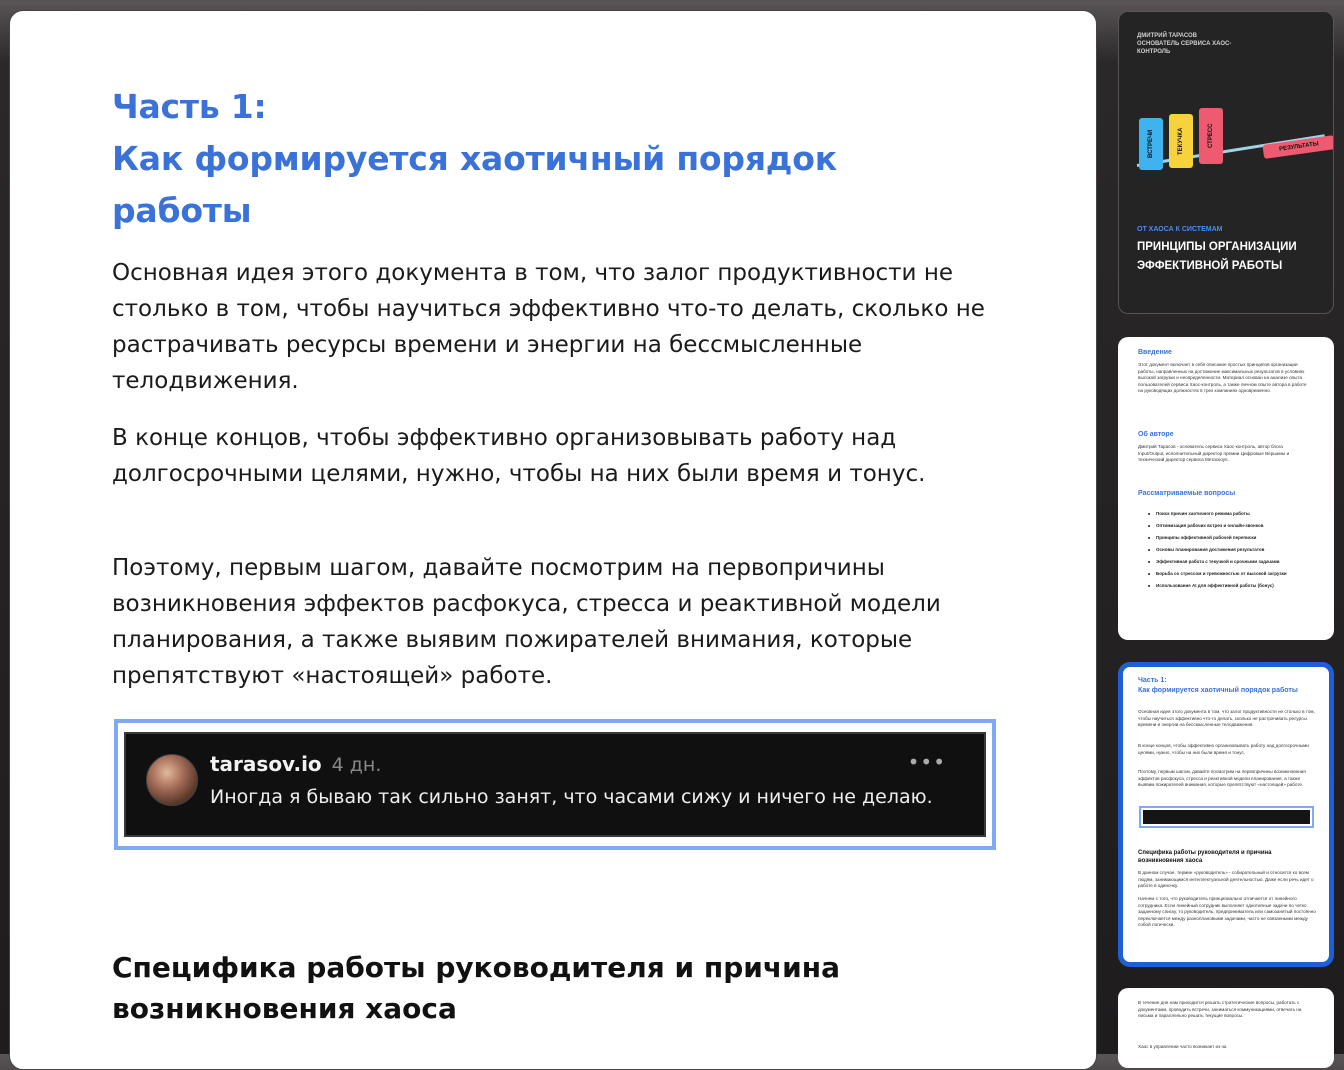 The height and width of the screenshot is (1070, 1344). What do you see at coordinates (1155, 352) in the screenshot?
I see `thumb-heading-intro: Введение` at bounding box center [1155, 352].